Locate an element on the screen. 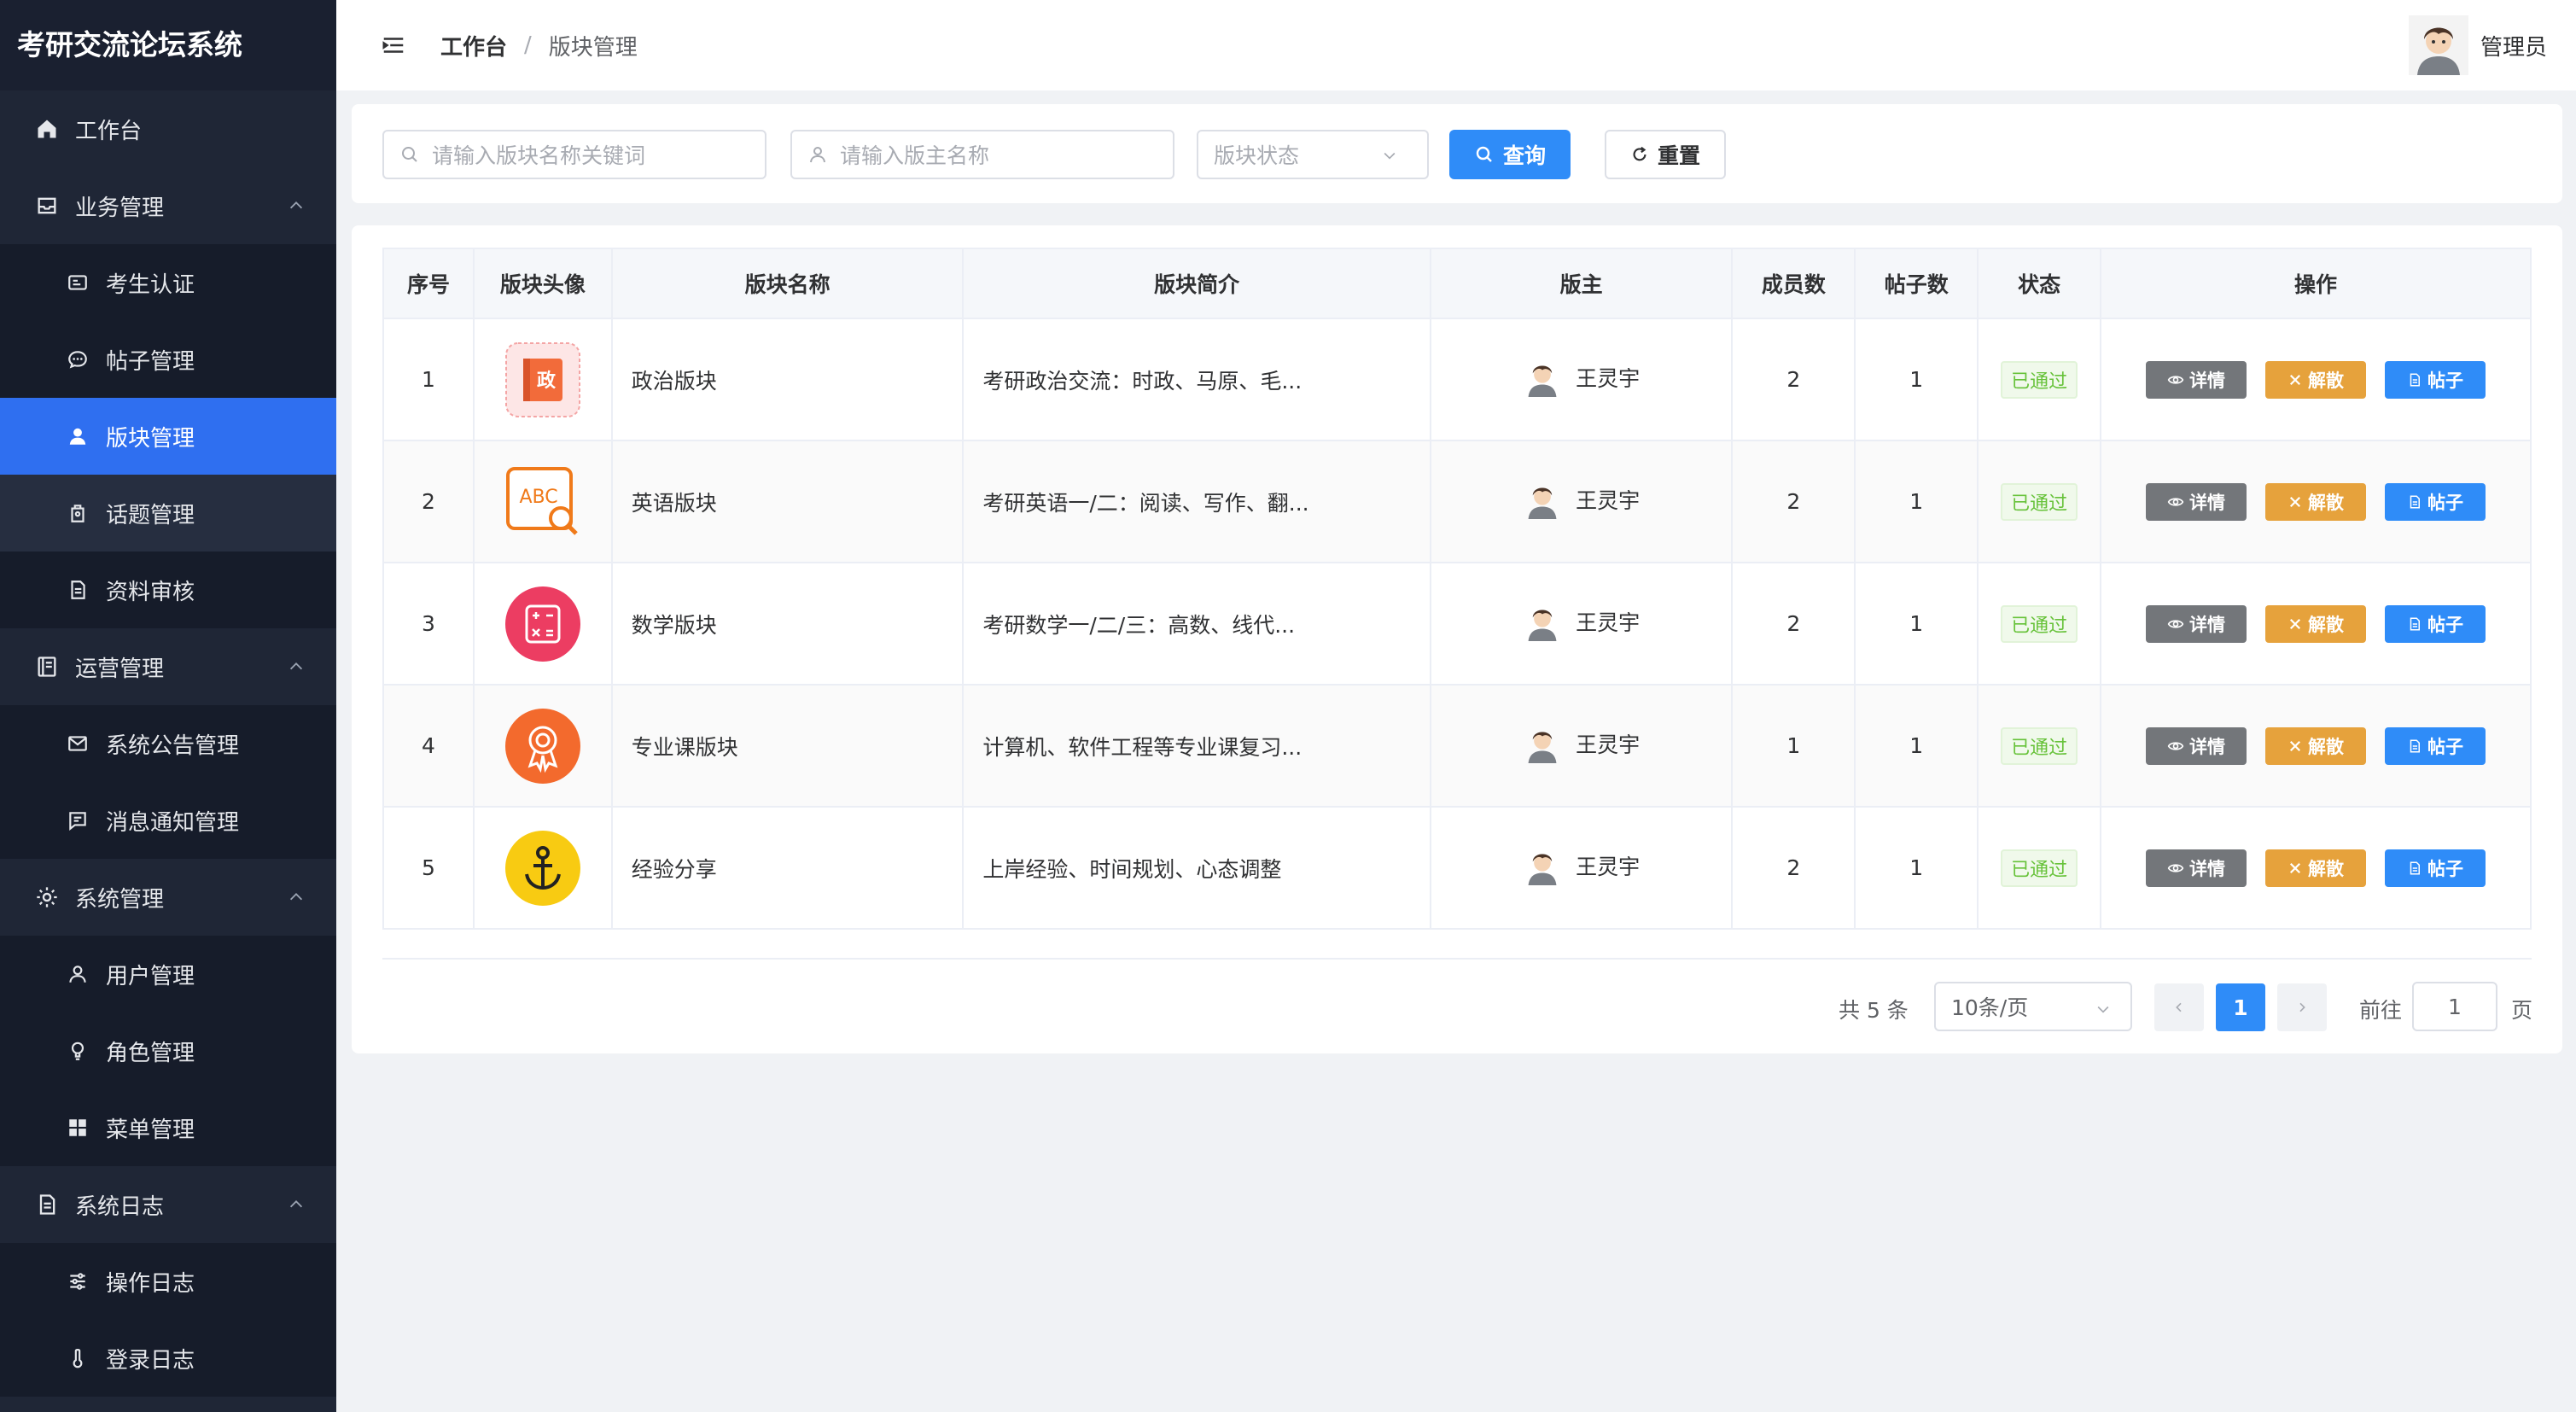  sidebar-item-dashboard: 工作台 is located at coordinates (168, 128).